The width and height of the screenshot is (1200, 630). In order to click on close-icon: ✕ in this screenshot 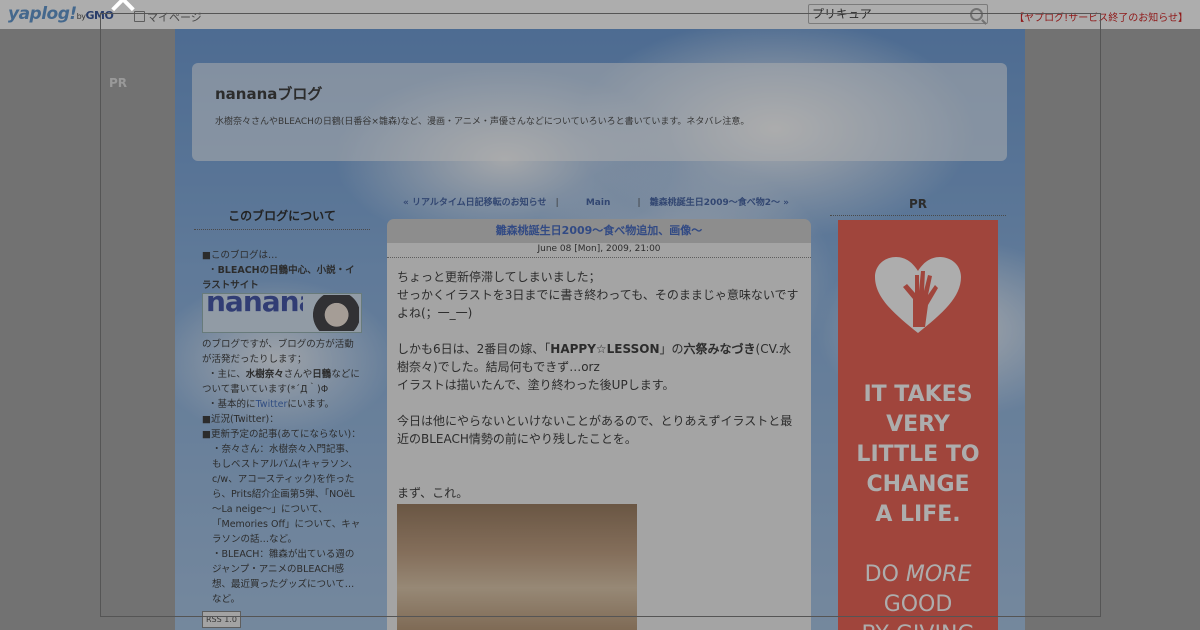, I will do `click(123, 10)`.